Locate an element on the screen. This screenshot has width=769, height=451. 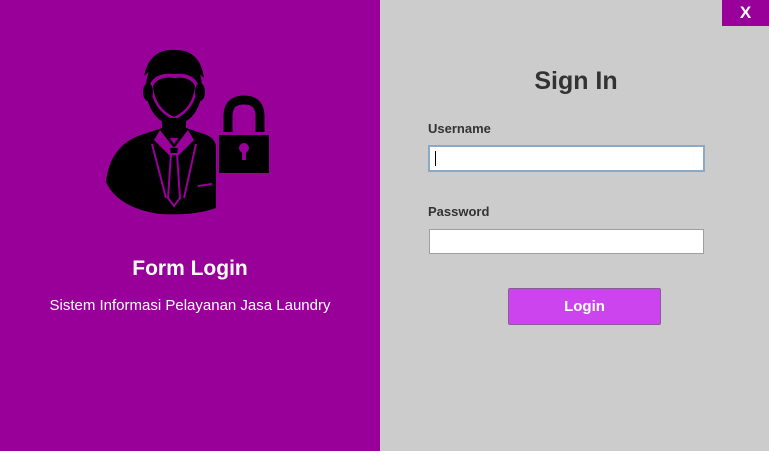
password-input is located at coordinates (566, 241).